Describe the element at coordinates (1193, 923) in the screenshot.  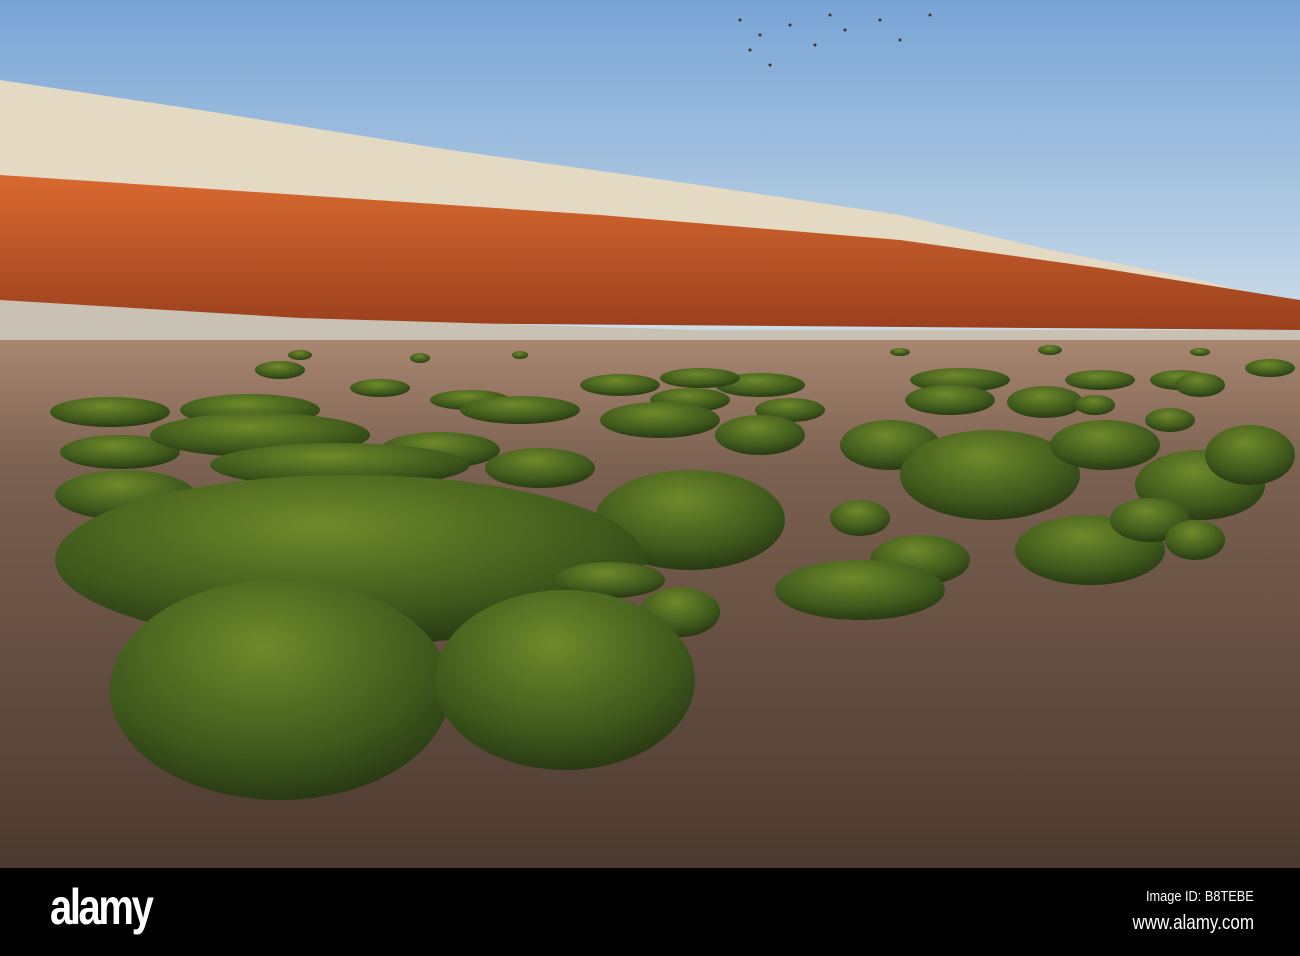
I see `website-url: www.alamy.com` at that location.